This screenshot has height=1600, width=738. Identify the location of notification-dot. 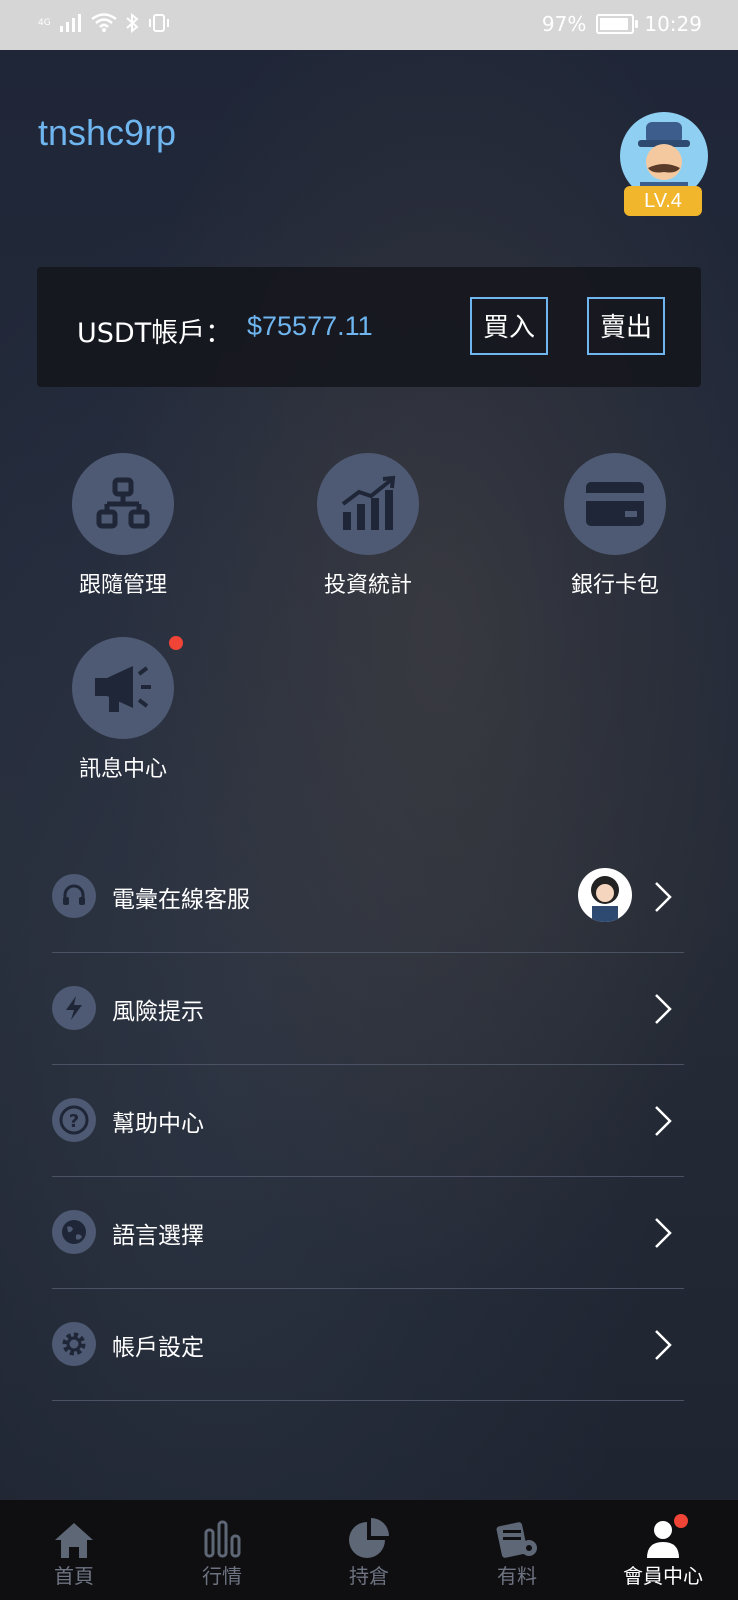
(176, 643).